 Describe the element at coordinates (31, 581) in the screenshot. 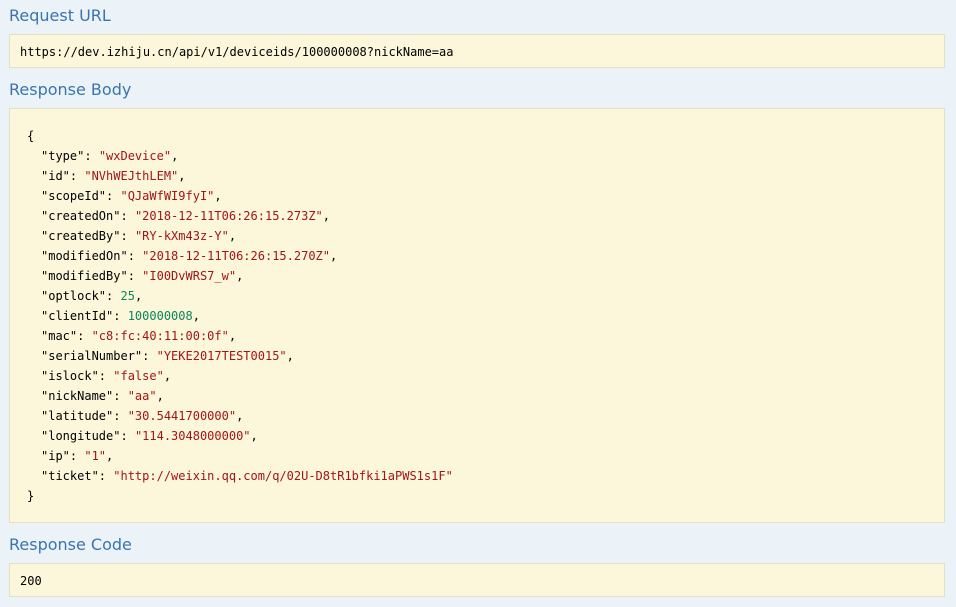

I see `response-code-value: 200` at that location.